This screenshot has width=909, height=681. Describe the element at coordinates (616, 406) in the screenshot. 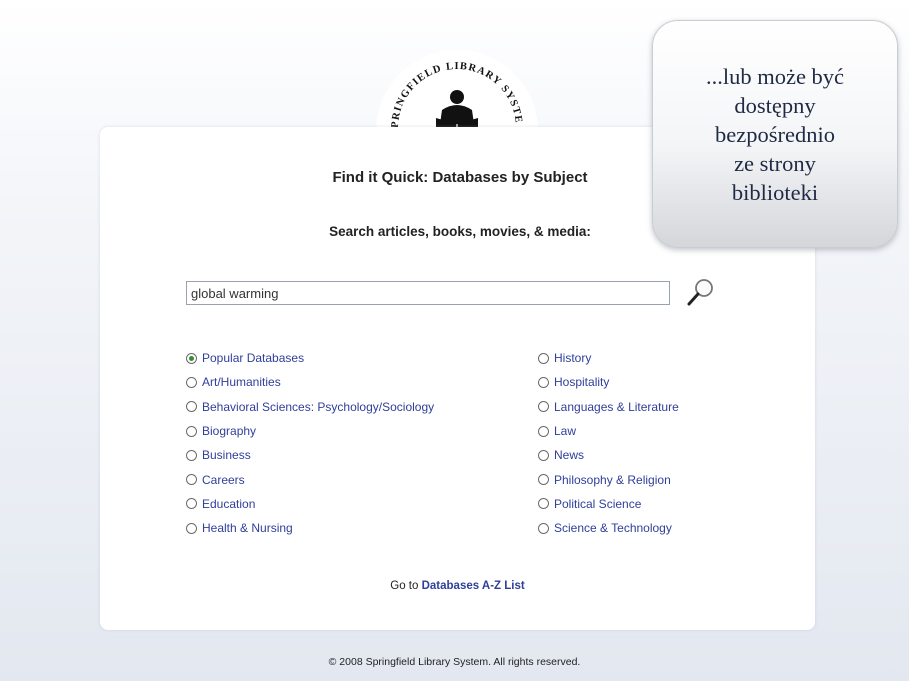

I see `subject-label: Languages & Literature` at that location.